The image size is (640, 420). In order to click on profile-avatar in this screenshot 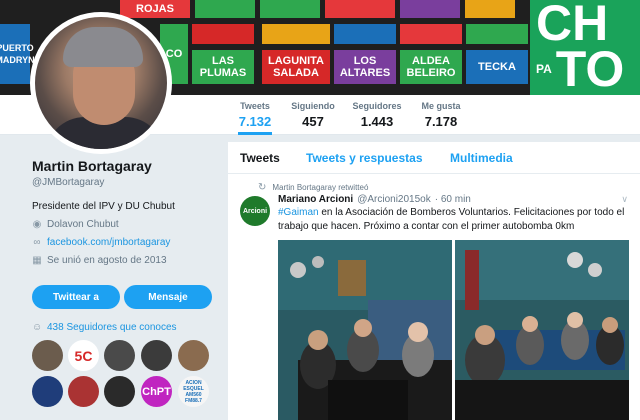, I will do `click(101, 83)`.